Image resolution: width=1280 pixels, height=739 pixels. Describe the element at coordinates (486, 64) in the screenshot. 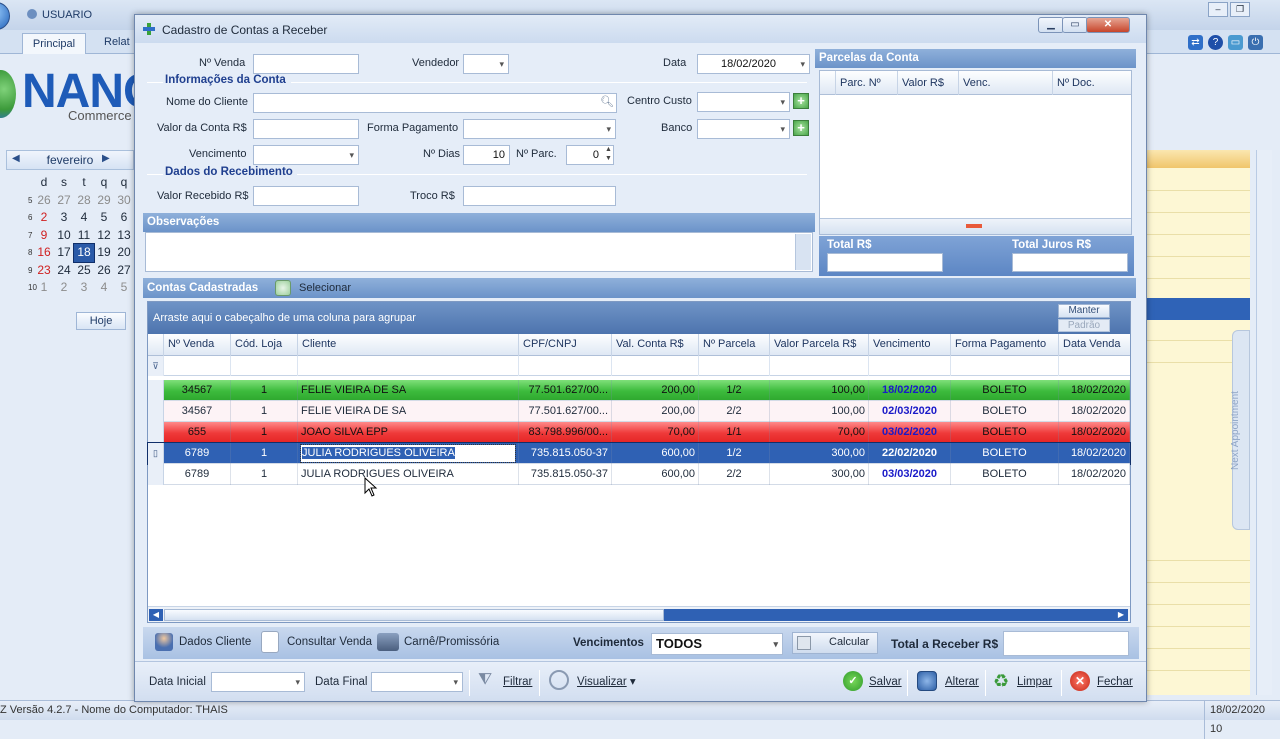

I see `vendedor-select` at that location.